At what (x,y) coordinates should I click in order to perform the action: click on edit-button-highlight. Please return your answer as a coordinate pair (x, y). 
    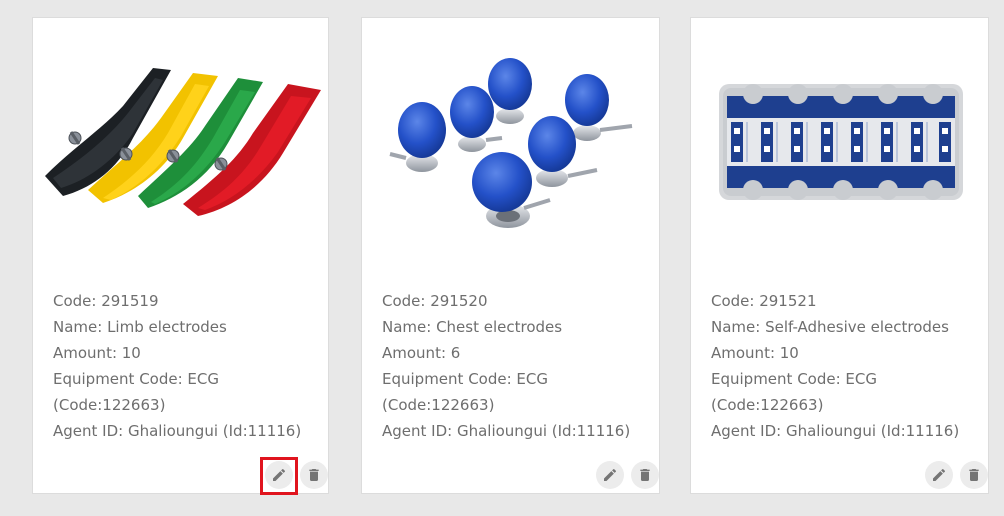
    Looking at the image, I should click on (279, 476).